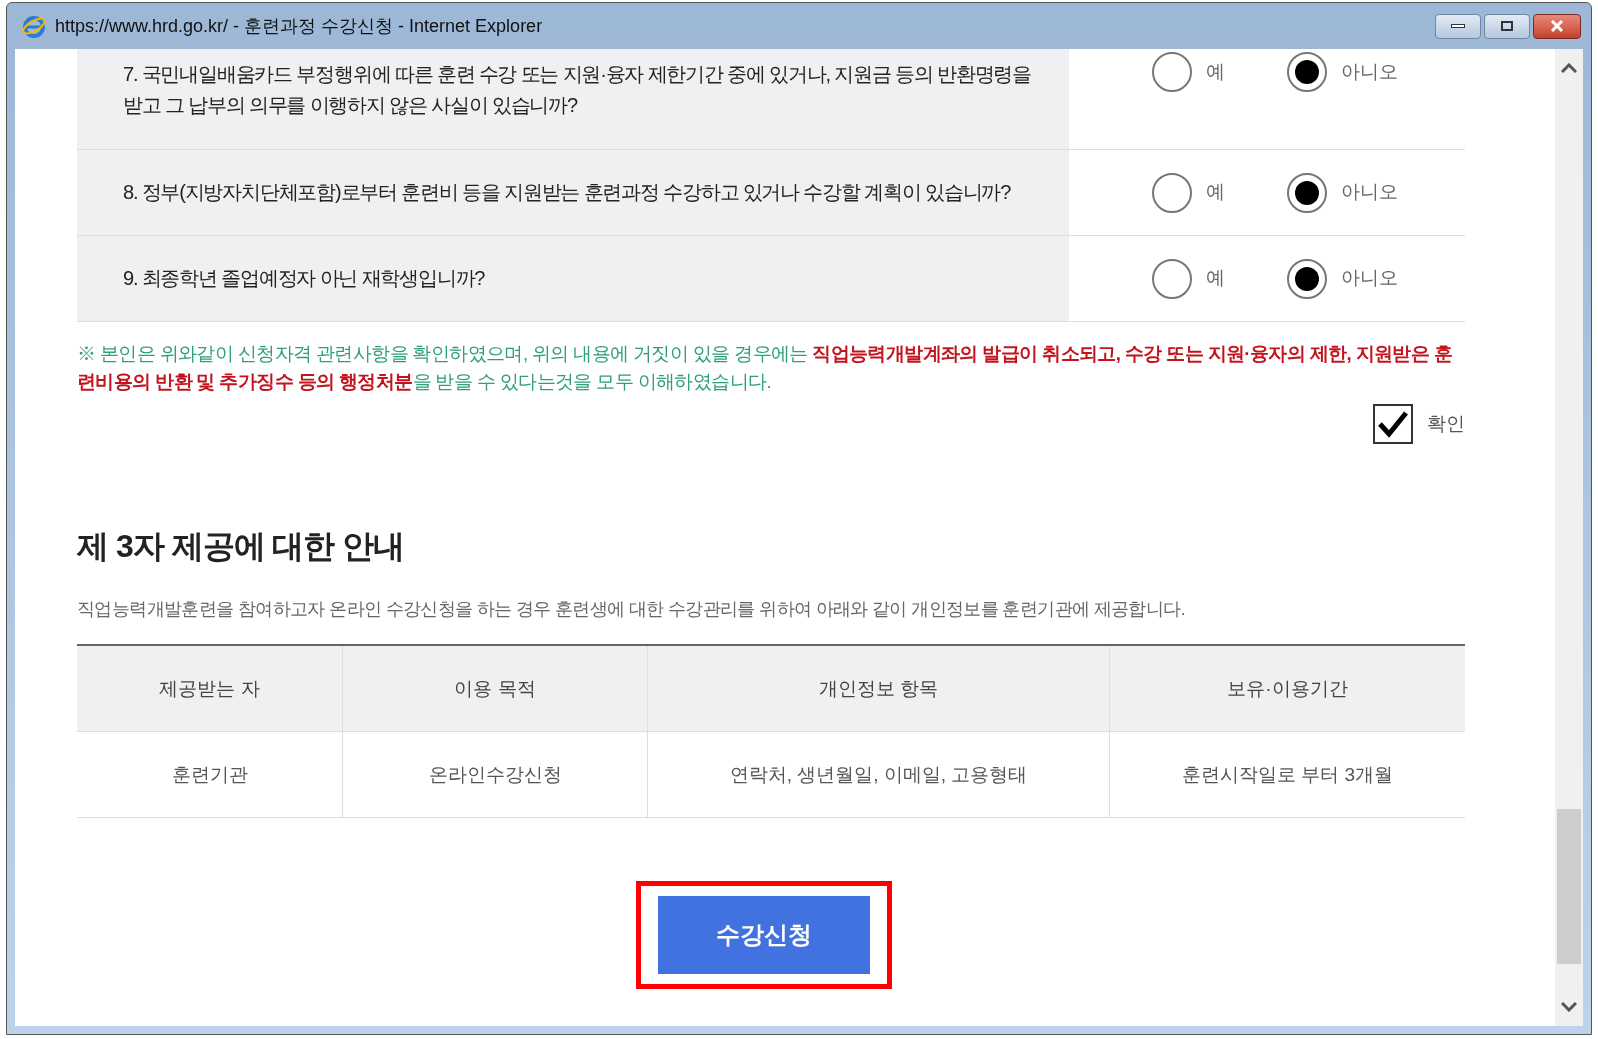  I want to click on scroll-down-icon, so click(1569, 1007).